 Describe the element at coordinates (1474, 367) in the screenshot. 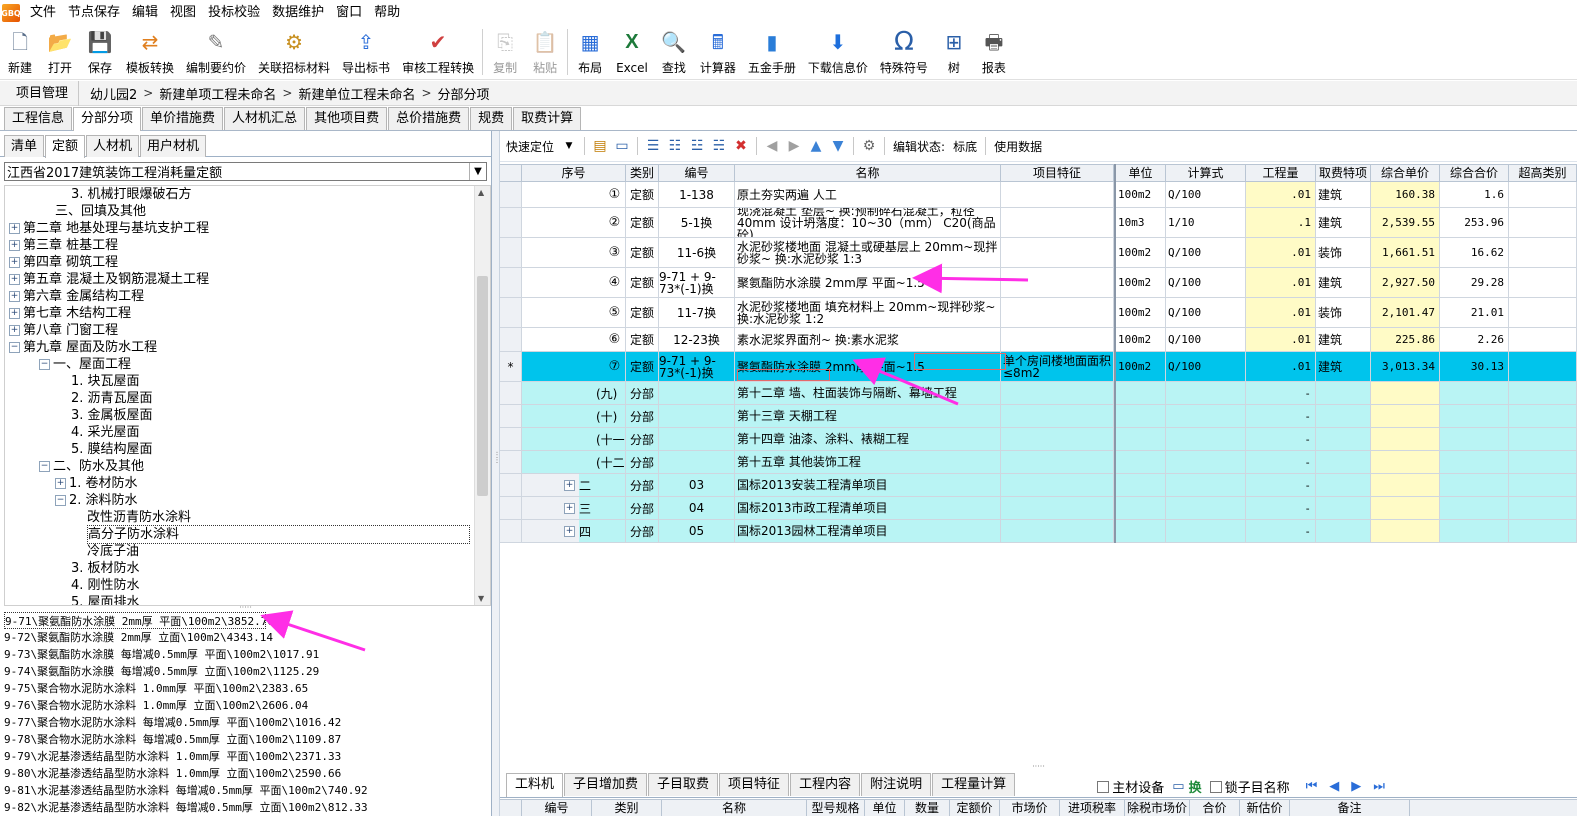

I see `grid-cell-total: 30.13` at that location.